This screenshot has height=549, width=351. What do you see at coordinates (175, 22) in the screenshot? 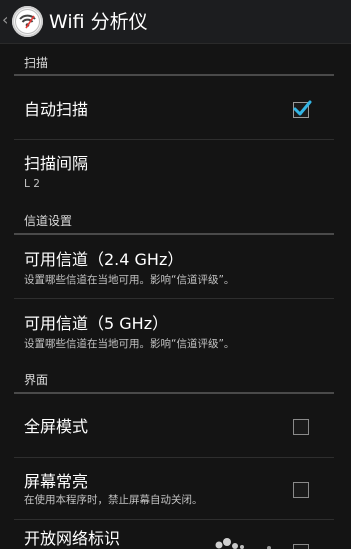
I see `action-bar: ‹ Wifi 分析仪` at bounding box center [175, 22].